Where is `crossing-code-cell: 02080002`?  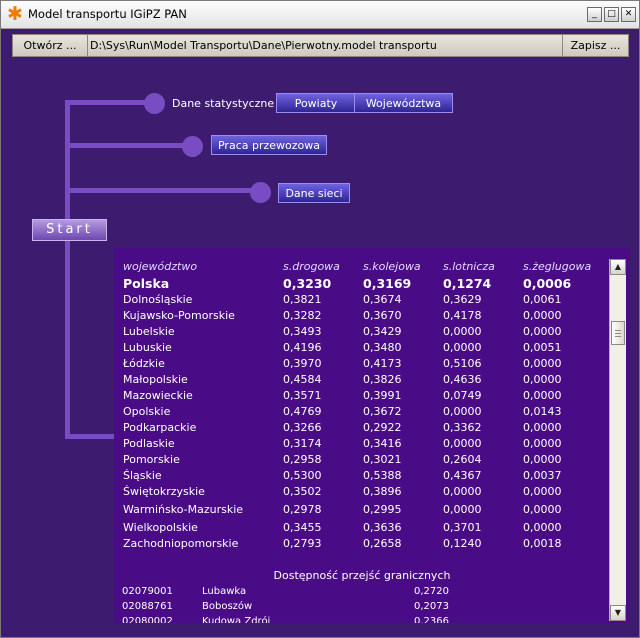 crossing-code-cell: 02080002 is located at coordinates (147, 619).